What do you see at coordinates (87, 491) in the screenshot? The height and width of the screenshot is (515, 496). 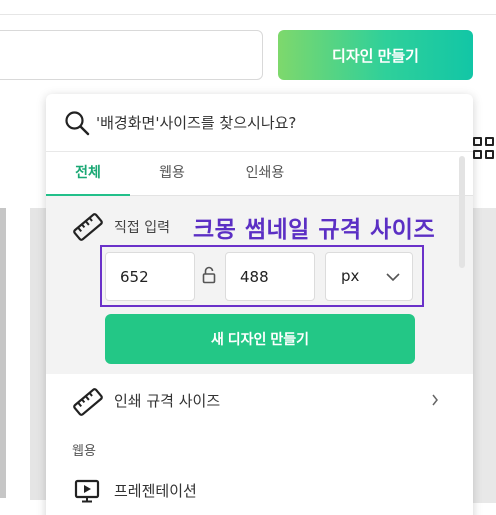 I see `presentation-icon` at bounding box center [87, 491].